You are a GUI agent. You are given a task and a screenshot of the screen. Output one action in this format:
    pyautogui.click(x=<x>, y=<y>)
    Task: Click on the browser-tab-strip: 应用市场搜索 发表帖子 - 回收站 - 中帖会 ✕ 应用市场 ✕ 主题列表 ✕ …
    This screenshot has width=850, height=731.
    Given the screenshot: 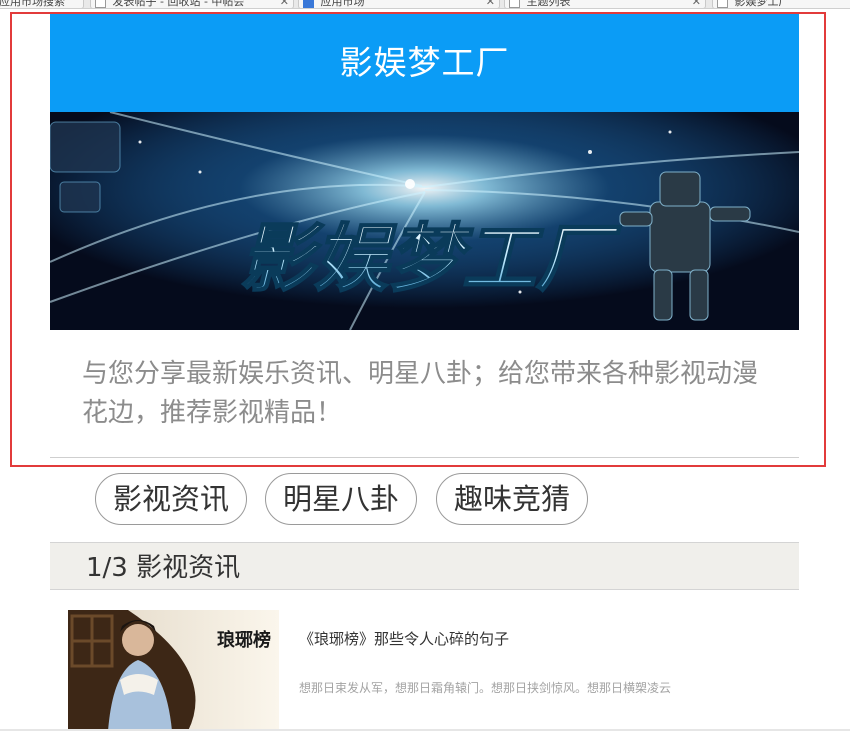 What is the action you would take?
    pyautogui.click(x=425, y=4)
    